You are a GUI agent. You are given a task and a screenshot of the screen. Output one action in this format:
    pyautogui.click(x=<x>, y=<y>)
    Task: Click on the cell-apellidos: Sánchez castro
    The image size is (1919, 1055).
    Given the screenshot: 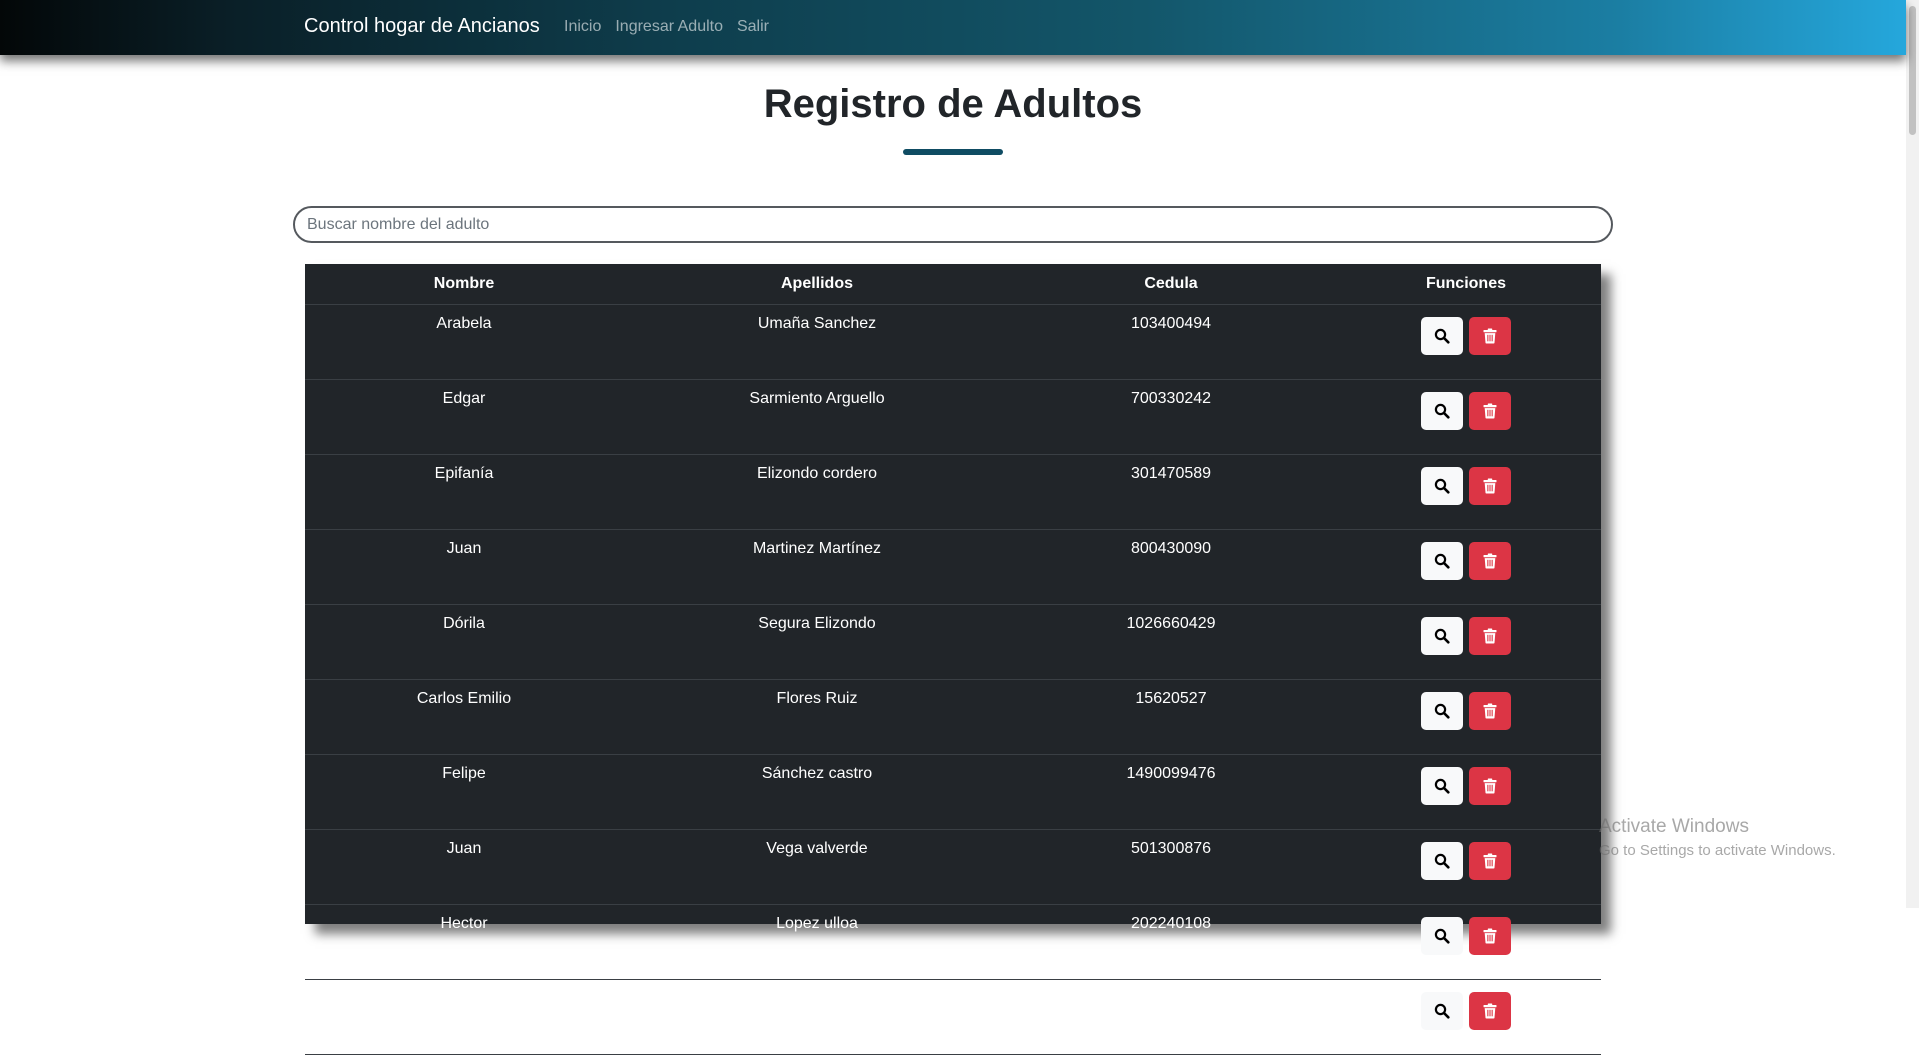 What is the action you would take?
    pyautogui.click(x=817, y=792)
    